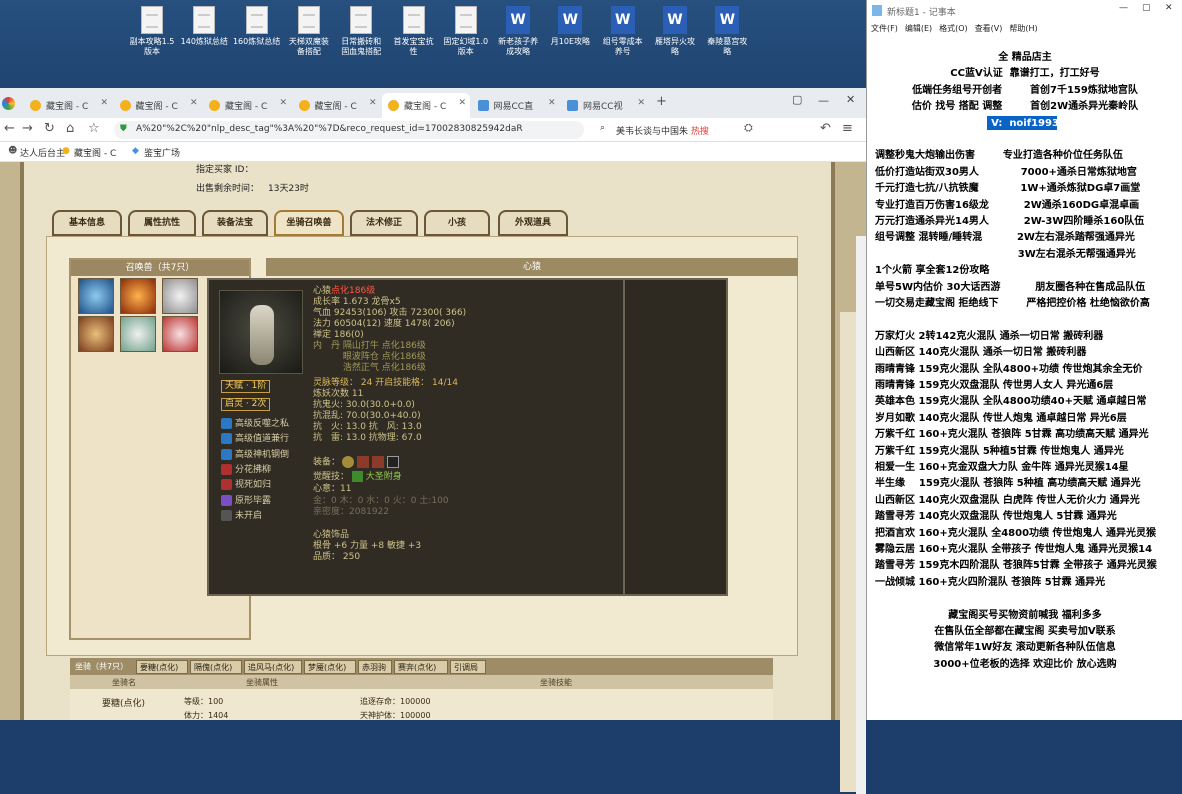  Describe the element at coordinates (850, 99) in the screenshot. I see `close-icon: ✕` at that location.